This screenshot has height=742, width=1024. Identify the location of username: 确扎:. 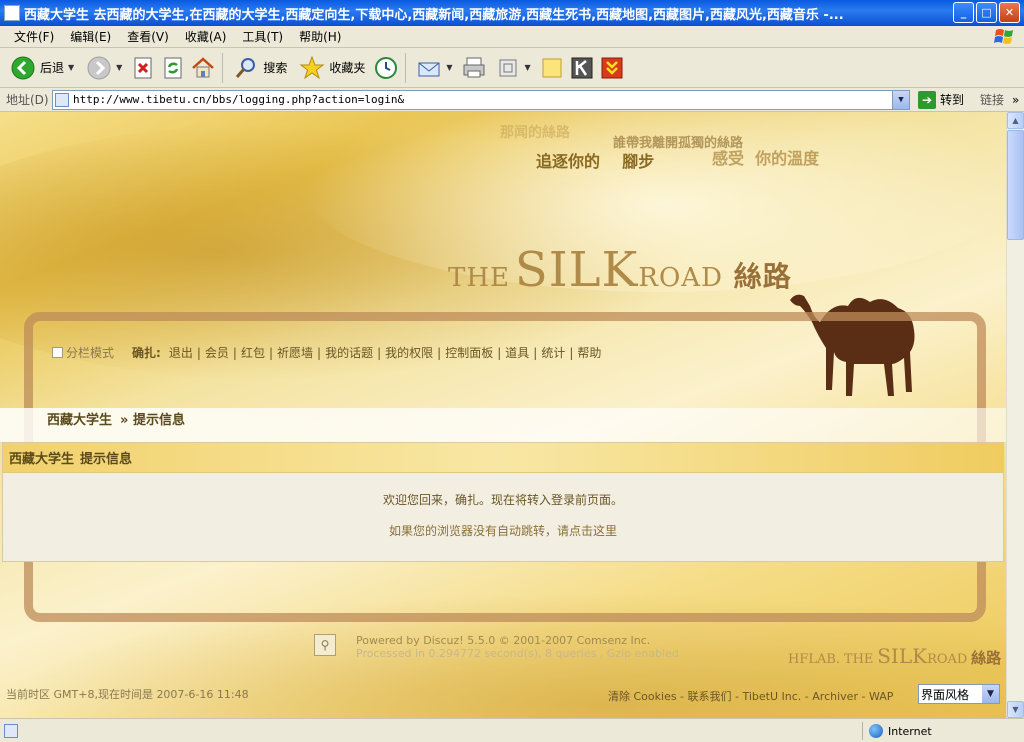
(146, 353).